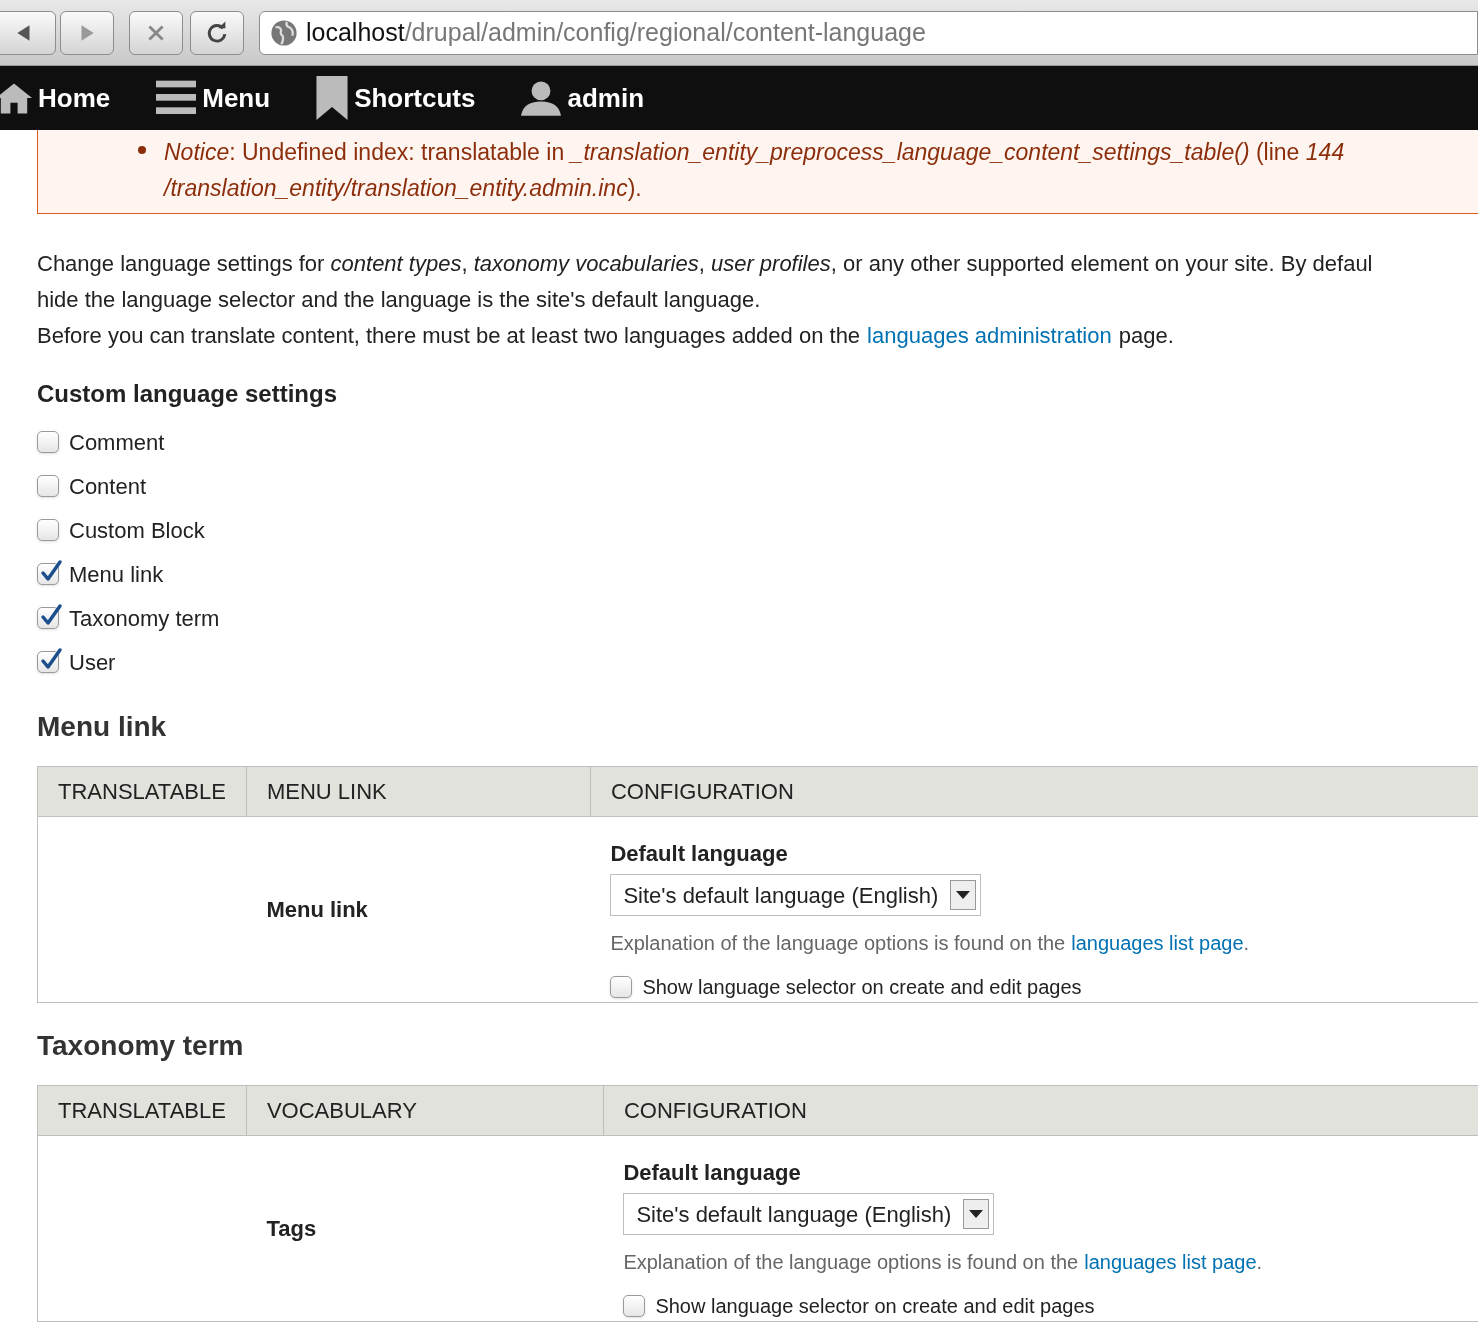  Describe the element at coordinates (142, 150) in the screenshot. I see `bullet-icon` at that location.